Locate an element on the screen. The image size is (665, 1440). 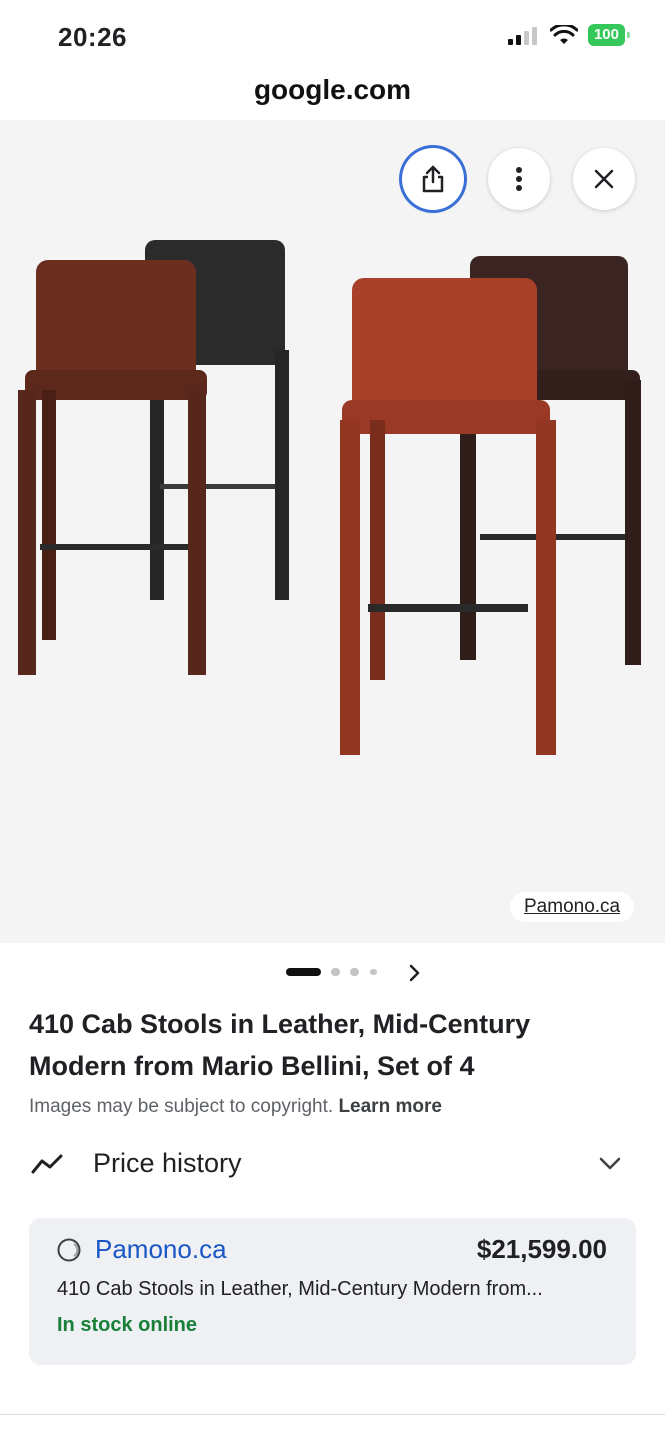
cellular-signal-icon is located at coordinates (522, 36).